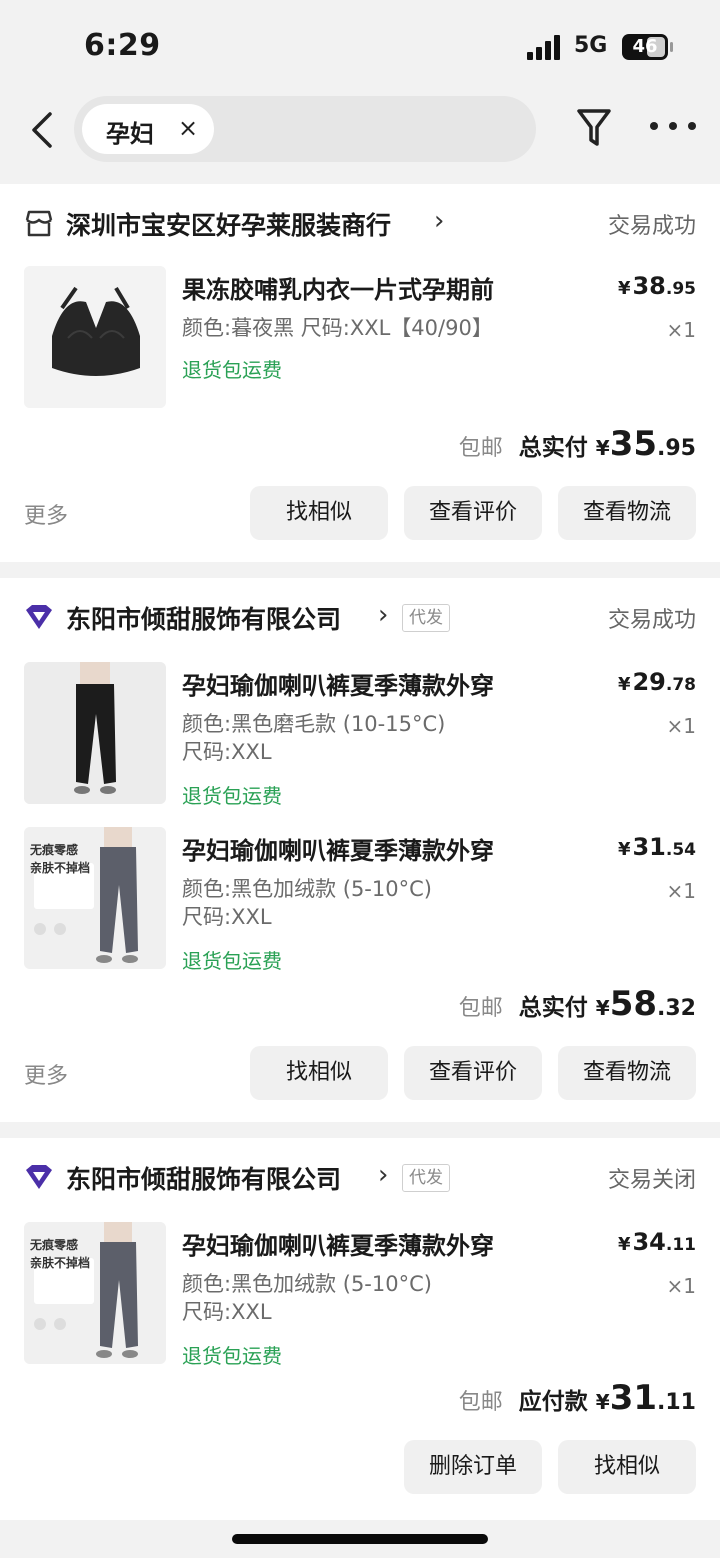  I want to click on battery-icon: 46, so click(645, 47).